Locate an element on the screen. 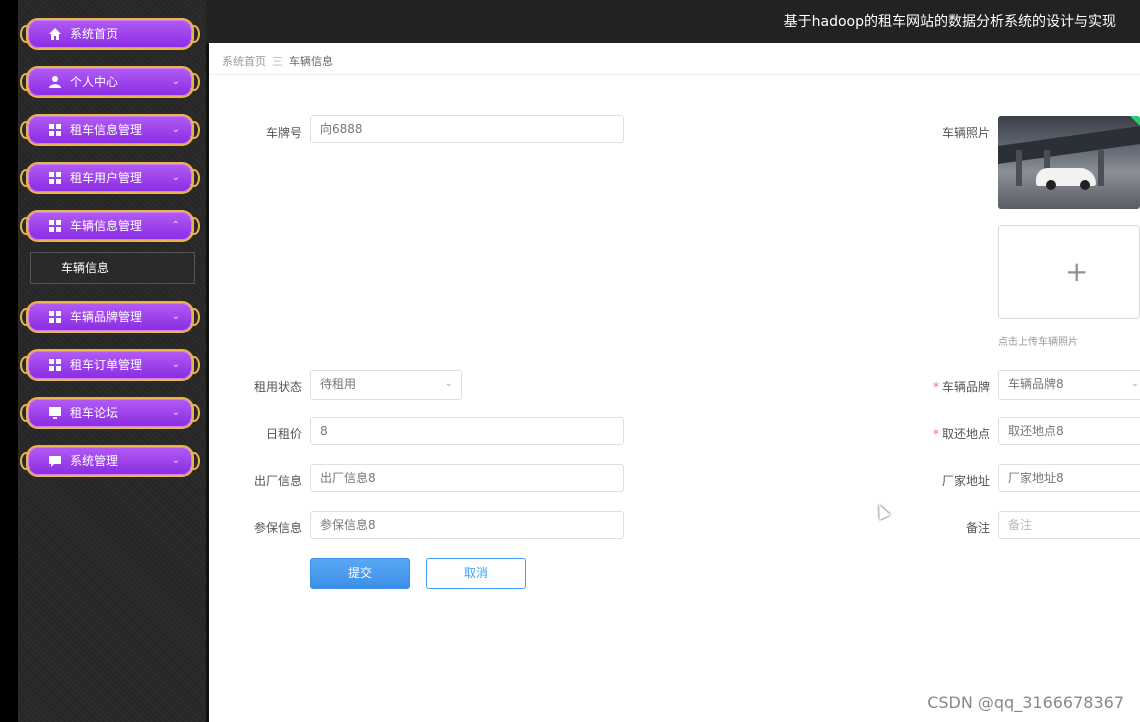 This screenshot has width=1140, height=722. chat-icon is located at coordinates (55, 461).